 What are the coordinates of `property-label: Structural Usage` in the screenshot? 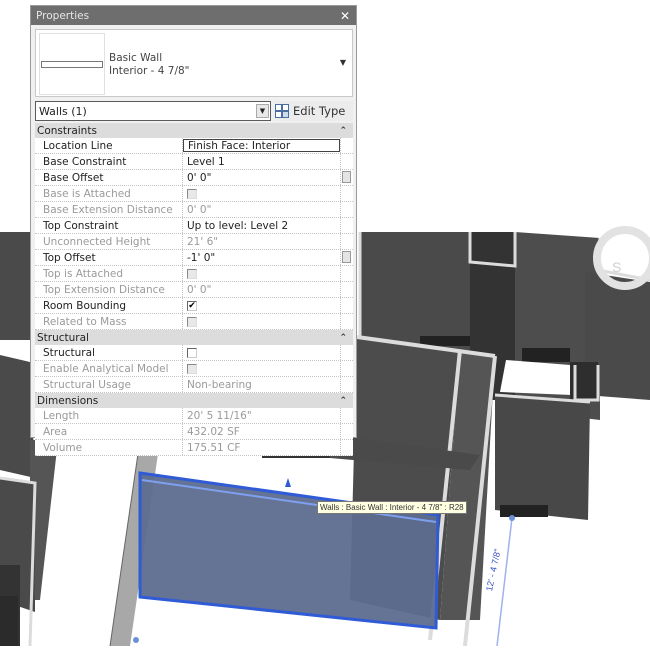 It's located at (109, 384).